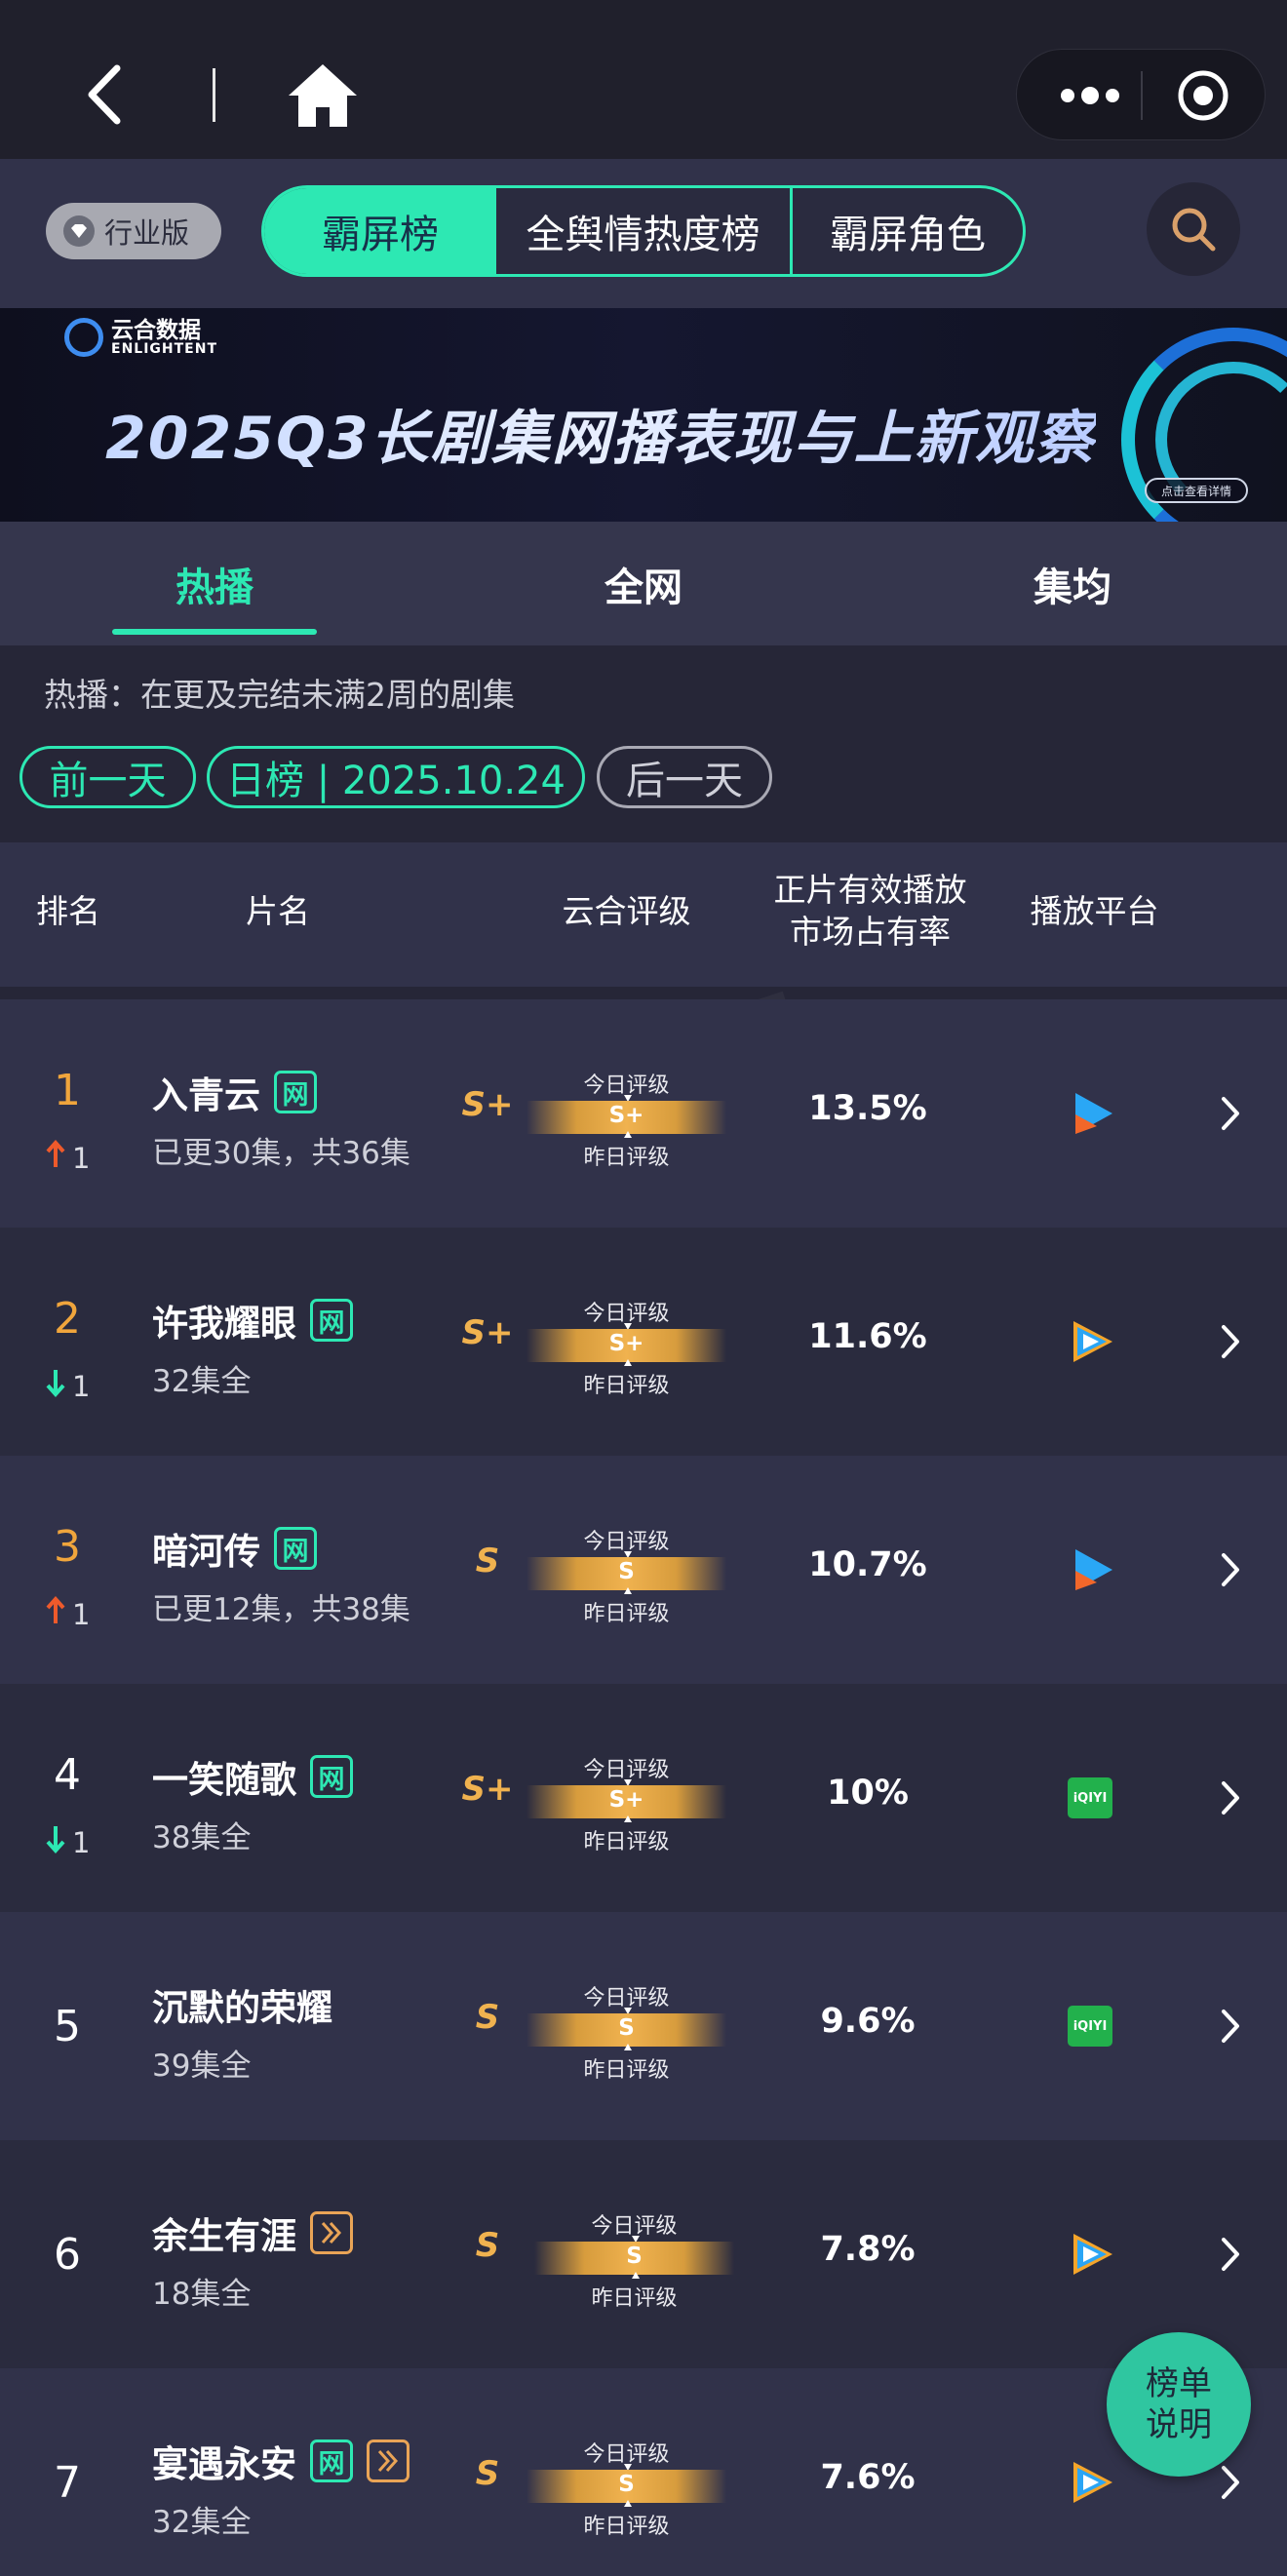  I want to click on drama-title-line: 入青云网, so click(234, 1092).